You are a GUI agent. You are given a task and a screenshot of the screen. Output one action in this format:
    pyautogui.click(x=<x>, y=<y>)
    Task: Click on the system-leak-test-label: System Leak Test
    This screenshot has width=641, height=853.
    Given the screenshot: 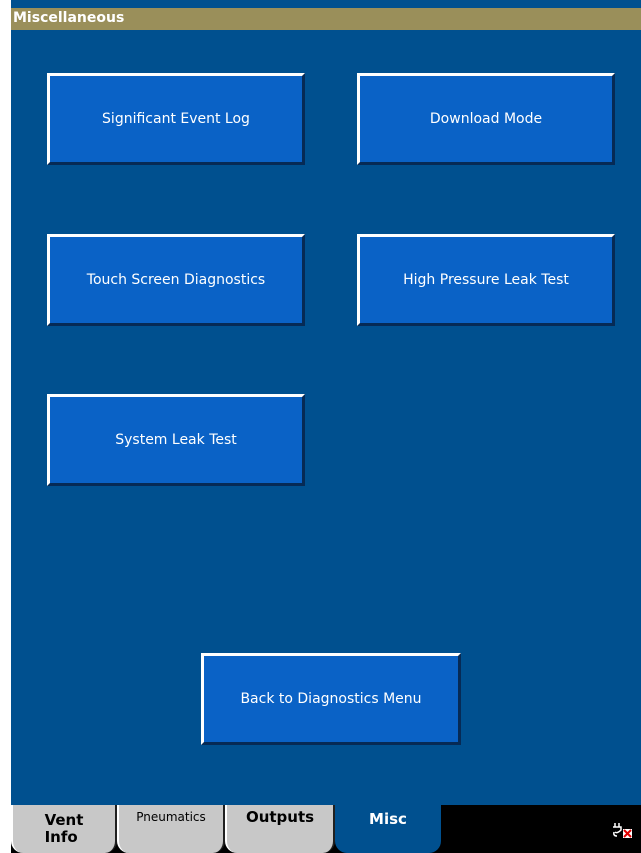 What is the action you would take?
    pyautogui.click(x=176, y=440)
    